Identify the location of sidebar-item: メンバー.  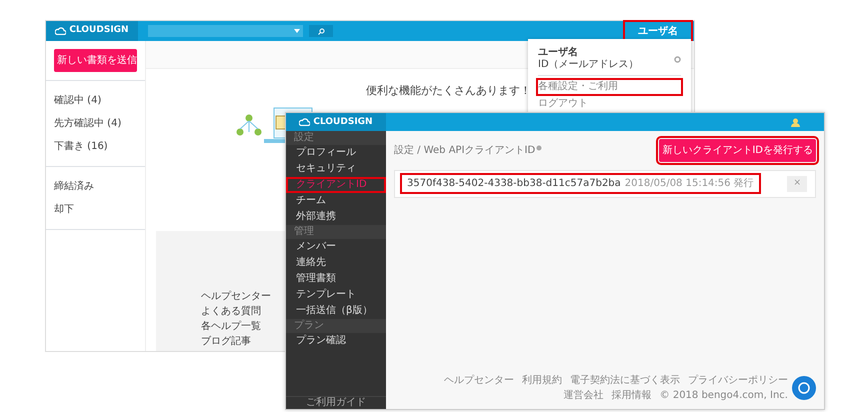
(336, 247).